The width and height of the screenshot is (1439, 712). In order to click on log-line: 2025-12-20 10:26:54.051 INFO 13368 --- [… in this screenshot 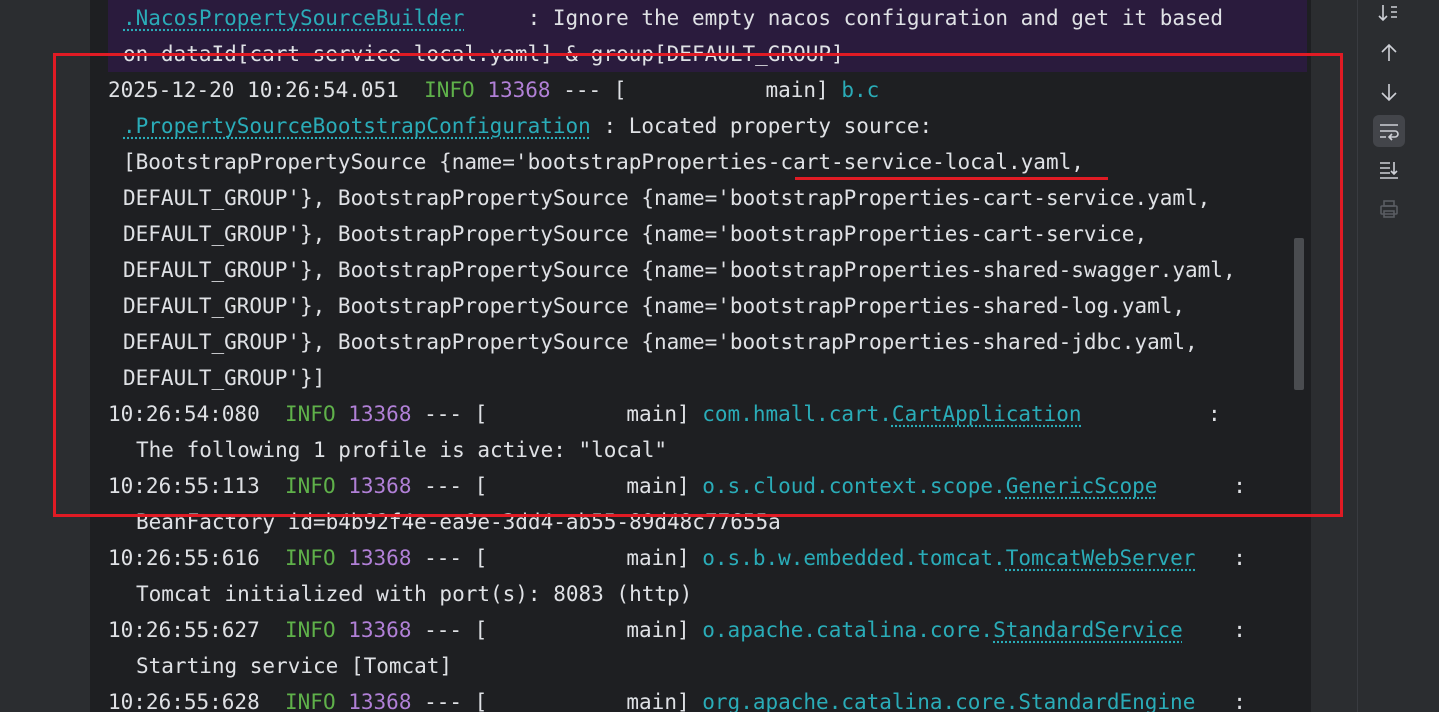, I will do `click(494, 90)`.